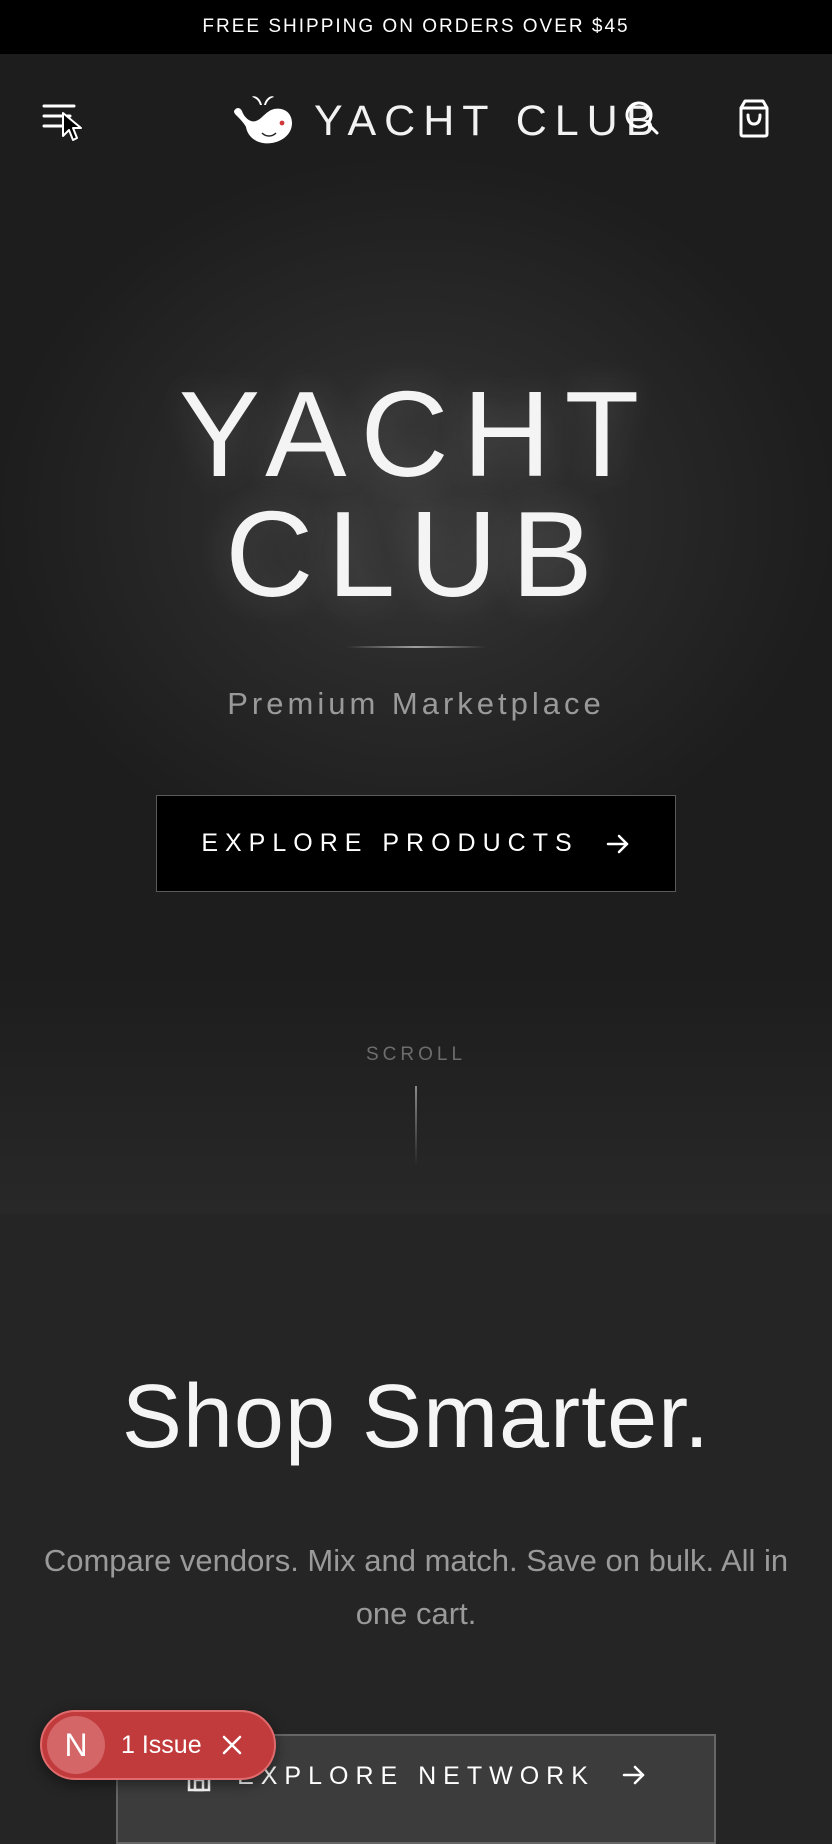  Describe the element at coordinates (416, 1126) in the screenshot. I see `scroll-indicator-line` at that location.